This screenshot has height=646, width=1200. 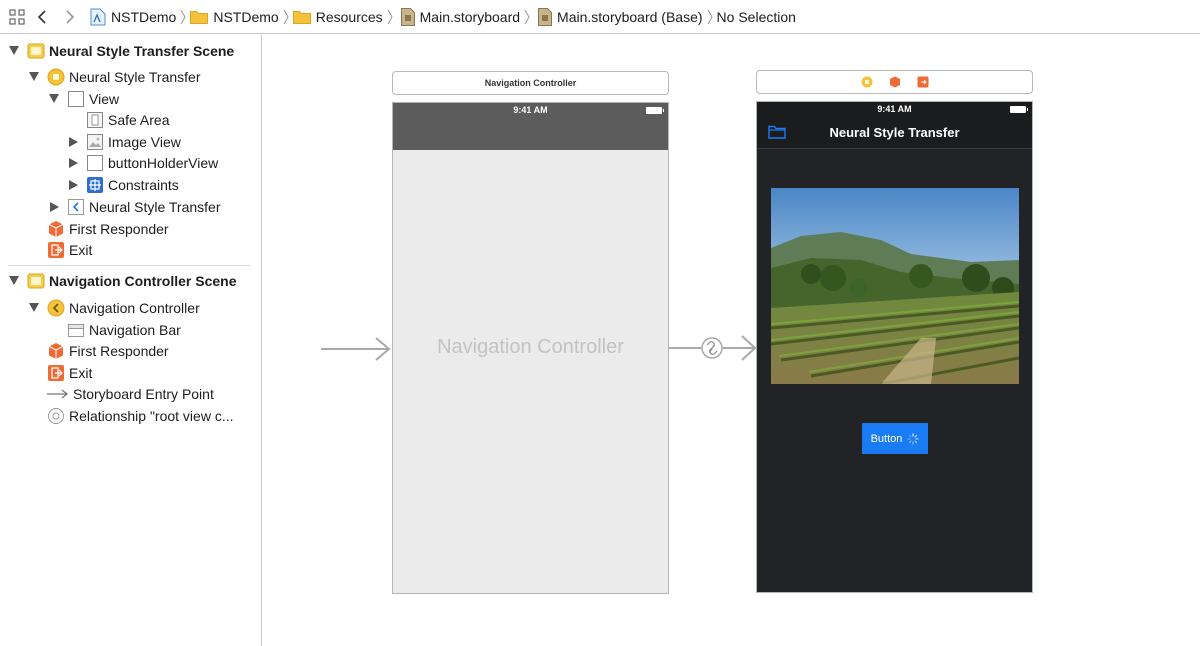 I want to click on outline-item-navigation-bar: Navigation Bar, so click(x=114, y=329).